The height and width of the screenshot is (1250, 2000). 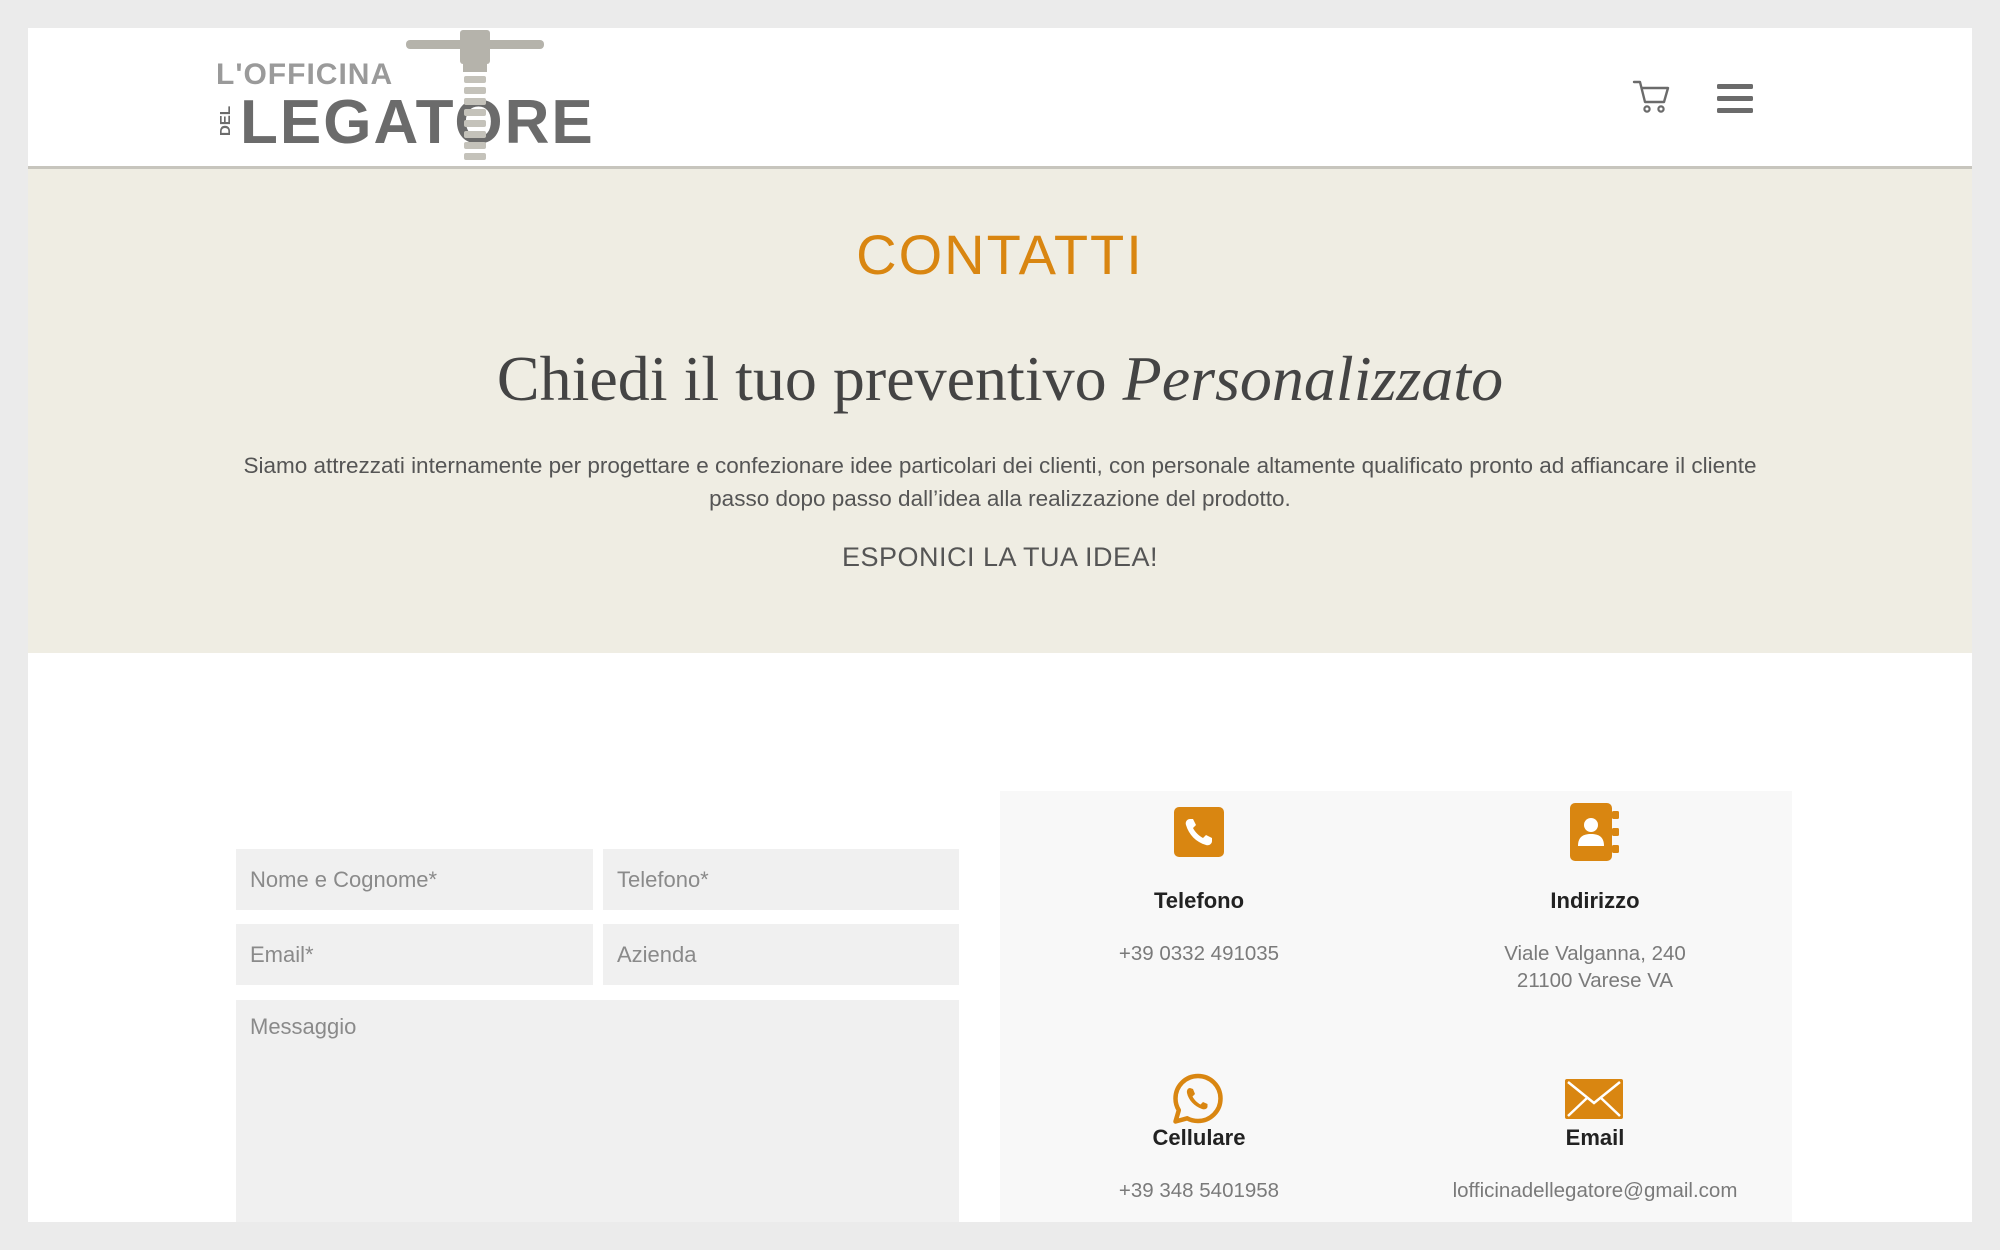 I want to click on email-label: Email, so click(x=1595, y=1137).